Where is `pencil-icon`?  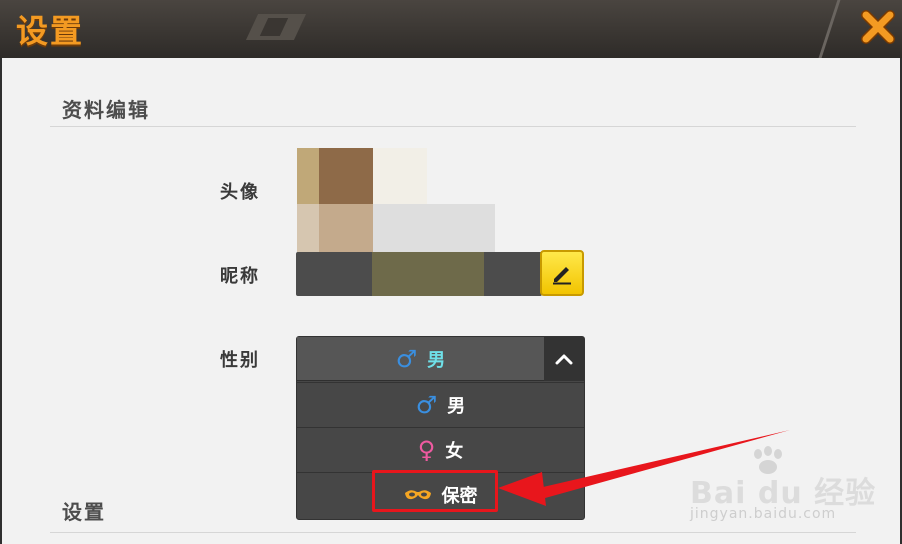
pencil-icon is located at coordinates (562, 276).